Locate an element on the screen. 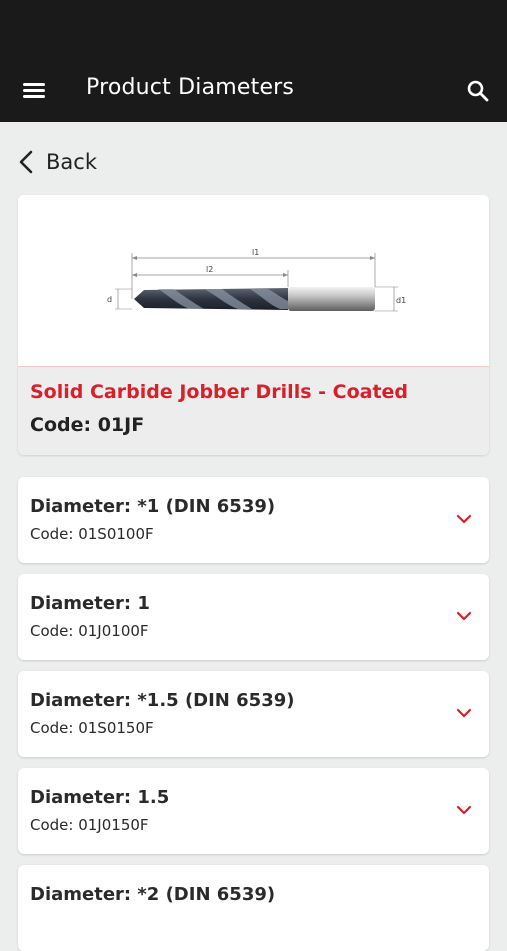  chevron-left-icon is located at coordinates (26, 162).